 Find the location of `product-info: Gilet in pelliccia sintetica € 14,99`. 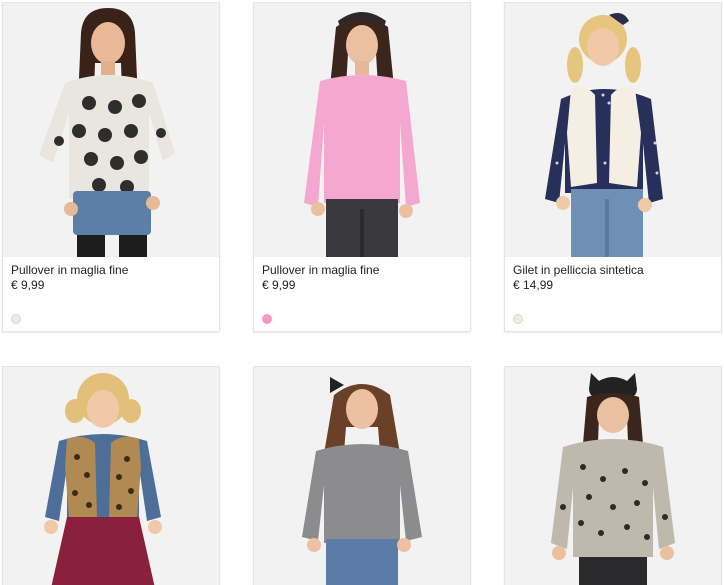

product-info: Gilet in pelliccia sintetica € 14,99 is located at coordinates (613, 294).